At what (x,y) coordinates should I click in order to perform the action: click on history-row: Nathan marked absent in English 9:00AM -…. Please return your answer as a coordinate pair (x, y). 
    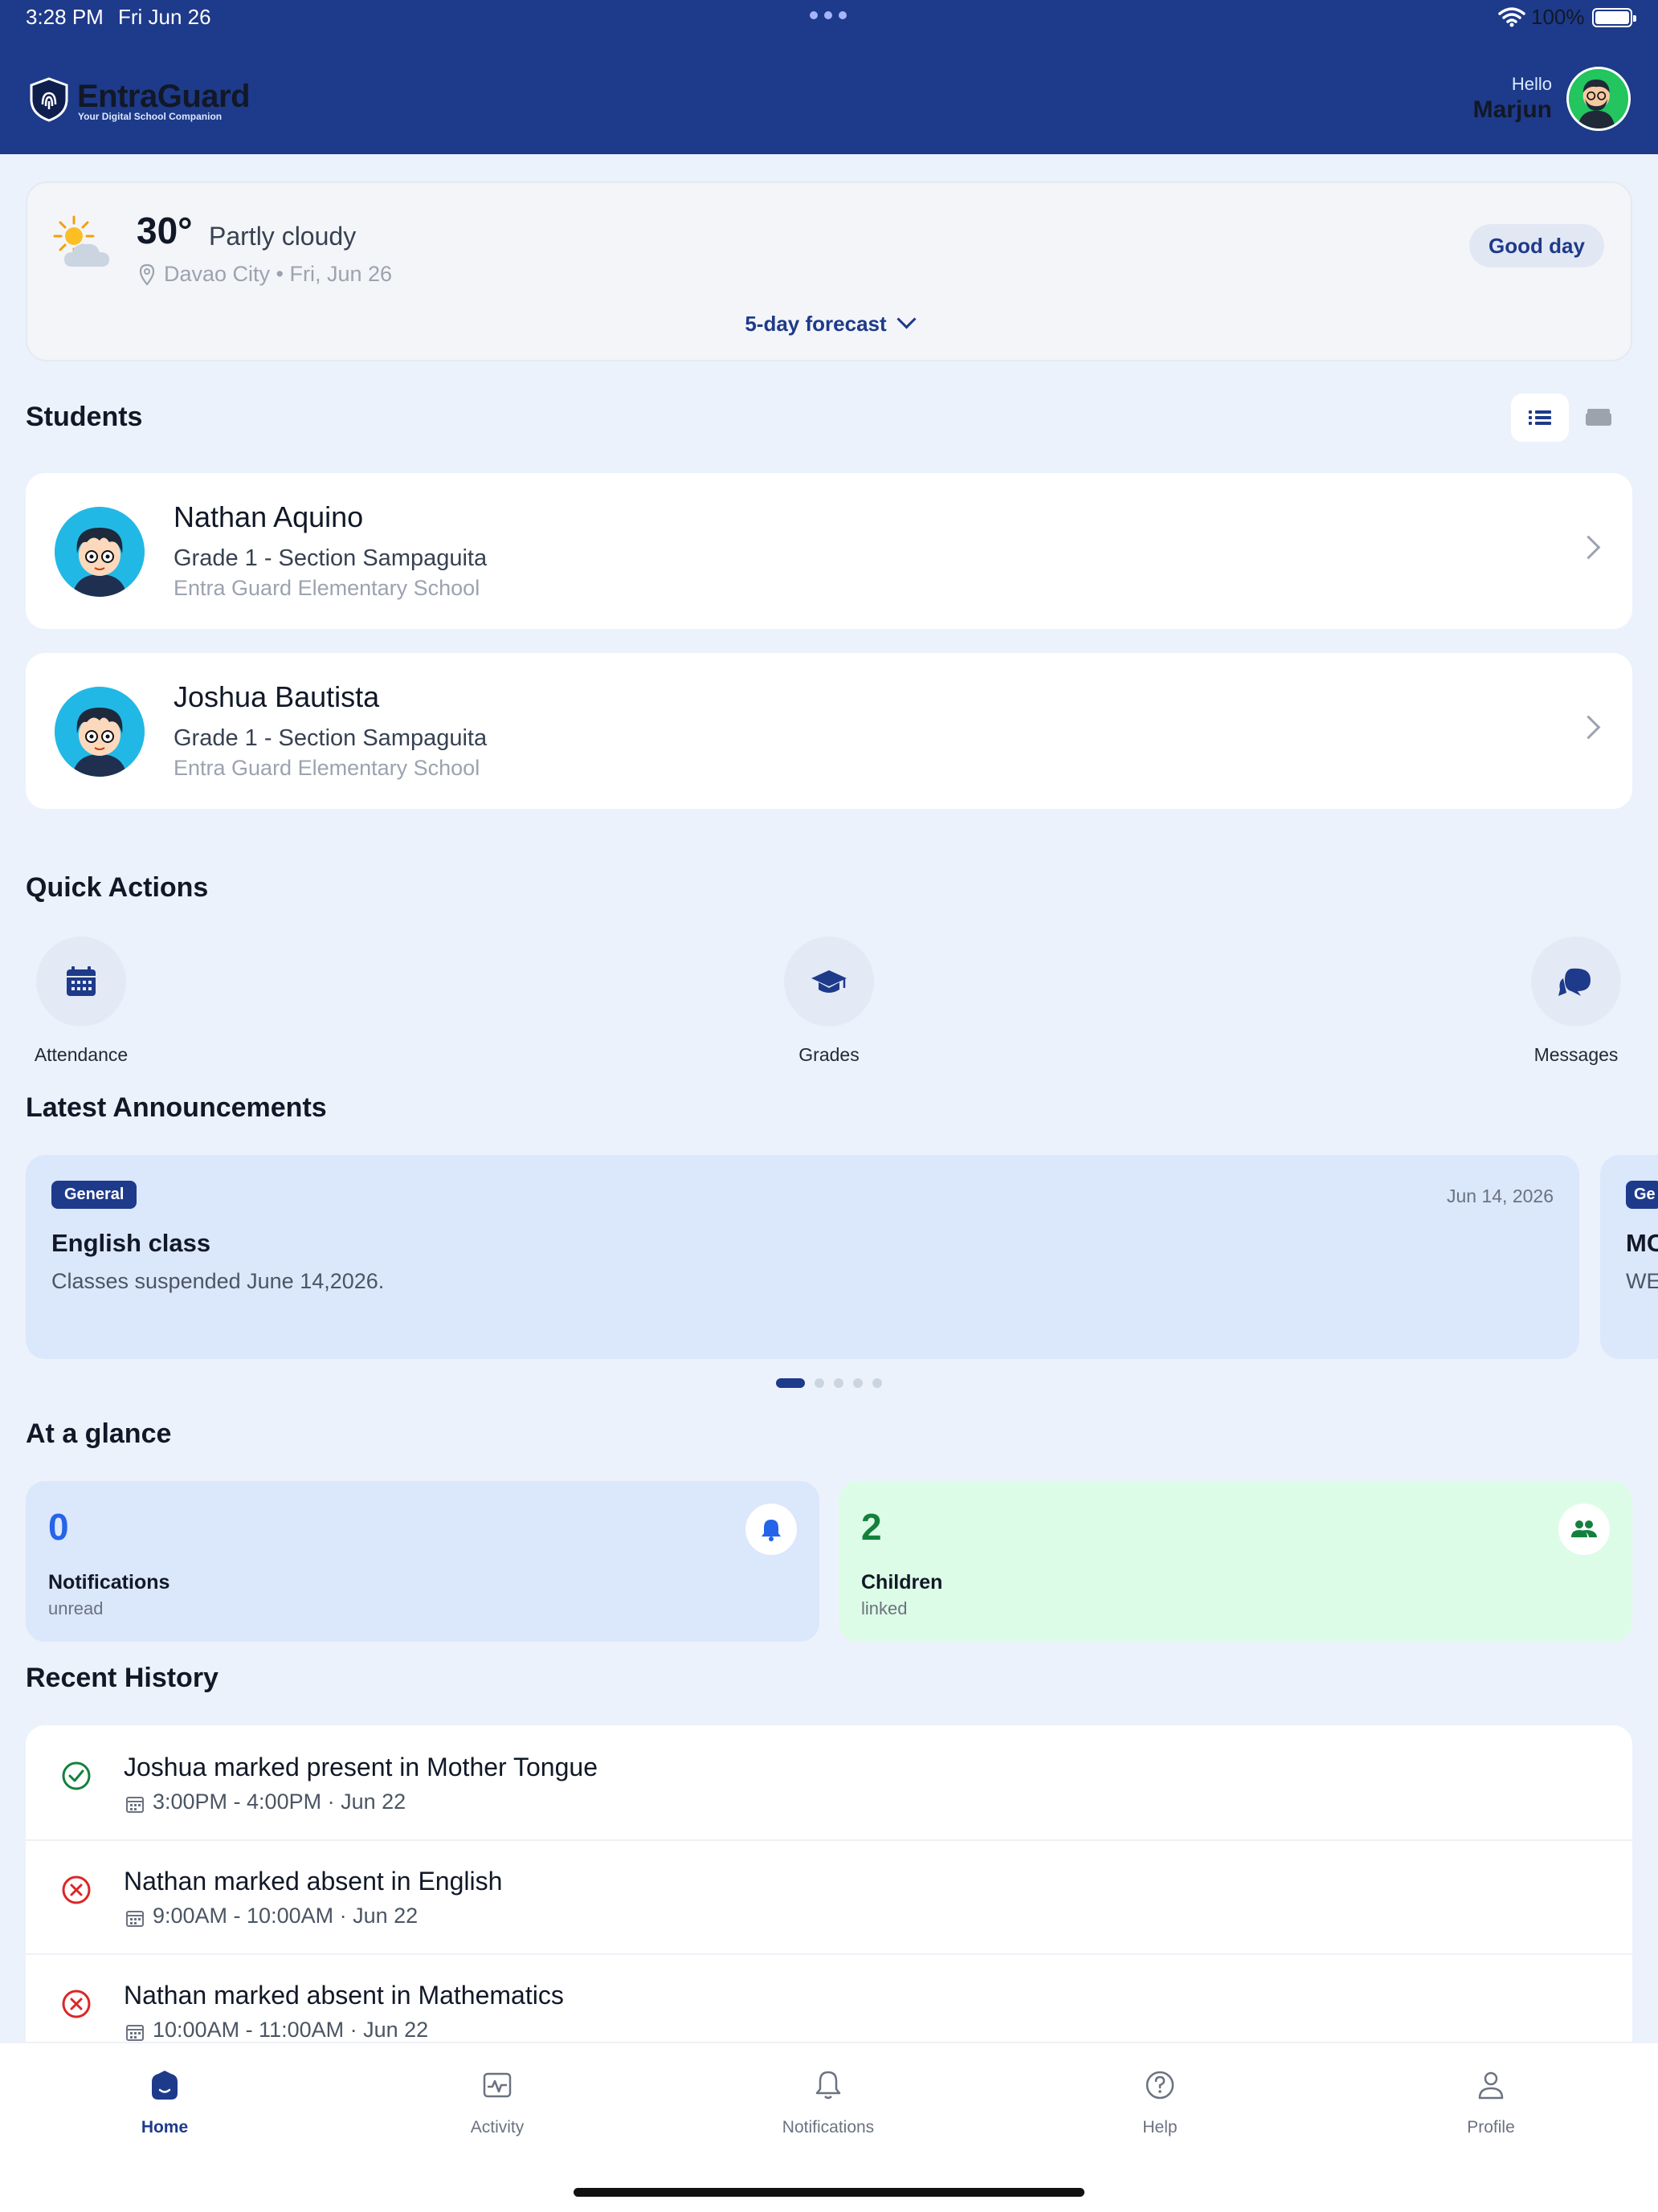
    Looking at the image, I should click on (829, 1897).